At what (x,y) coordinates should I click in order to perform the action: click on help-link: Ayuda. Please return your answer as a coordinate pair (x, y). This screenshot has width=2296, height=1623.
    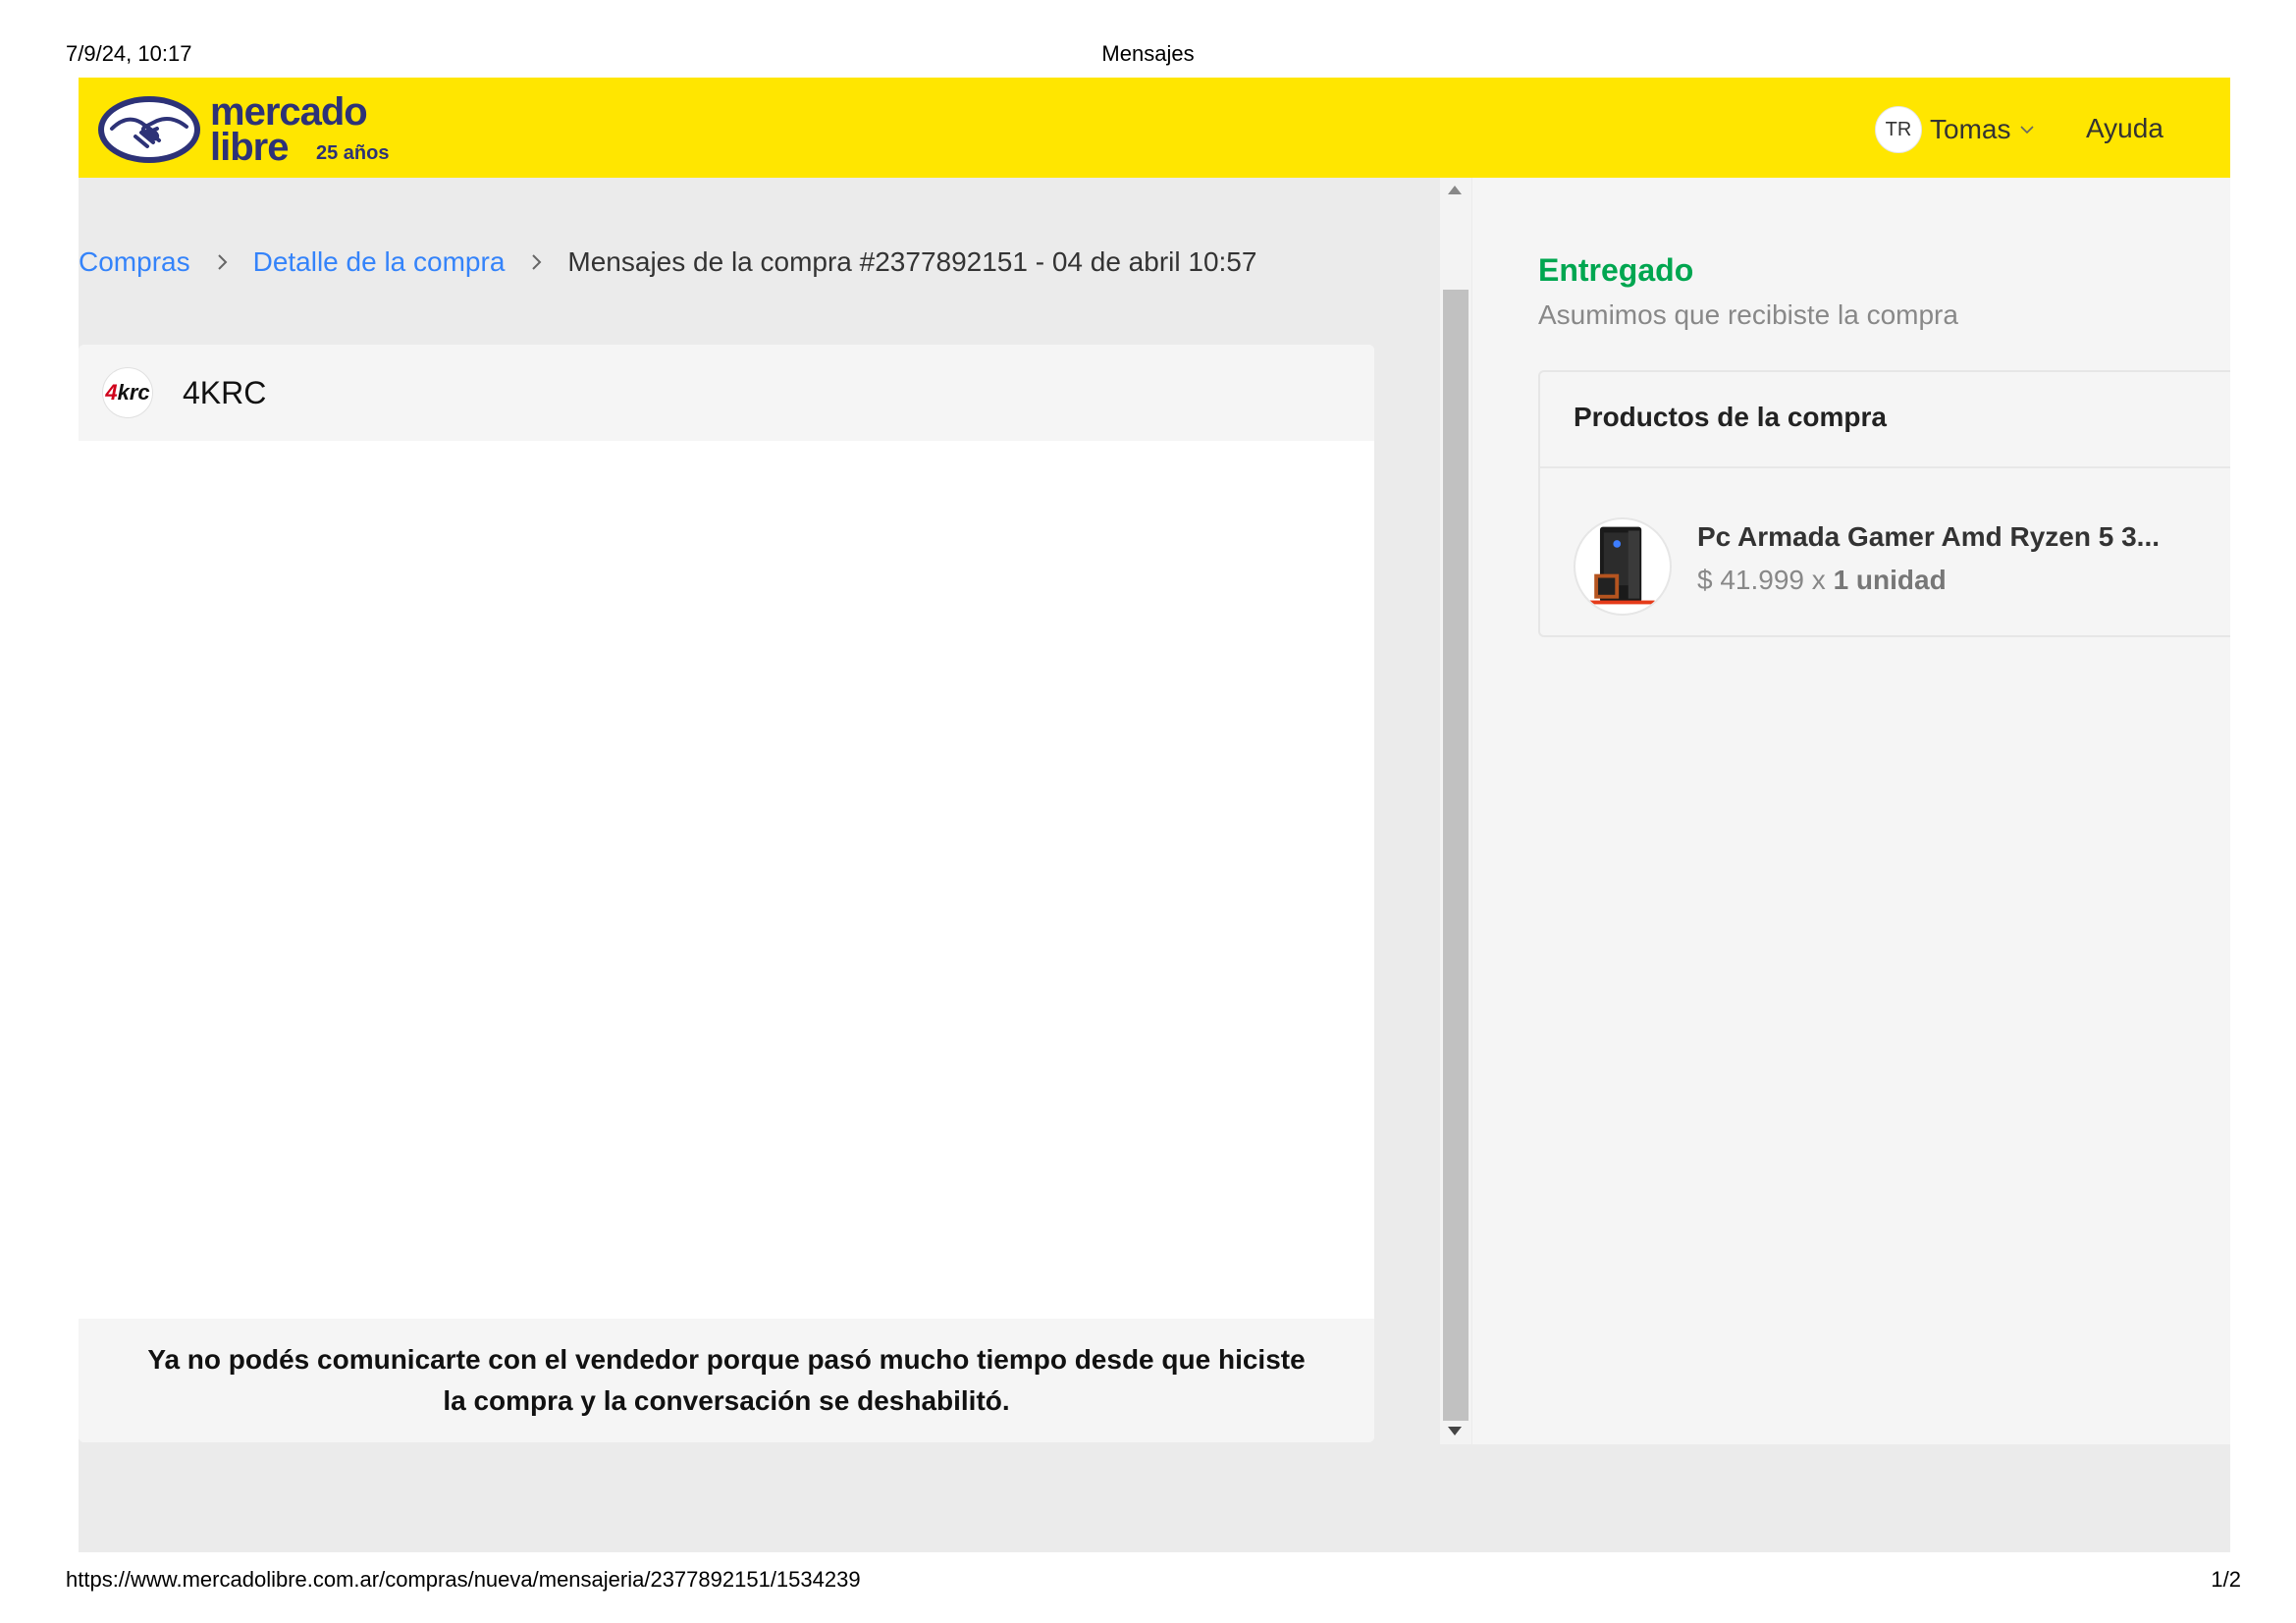
    Looking at the image, I should click on (2124, 128).